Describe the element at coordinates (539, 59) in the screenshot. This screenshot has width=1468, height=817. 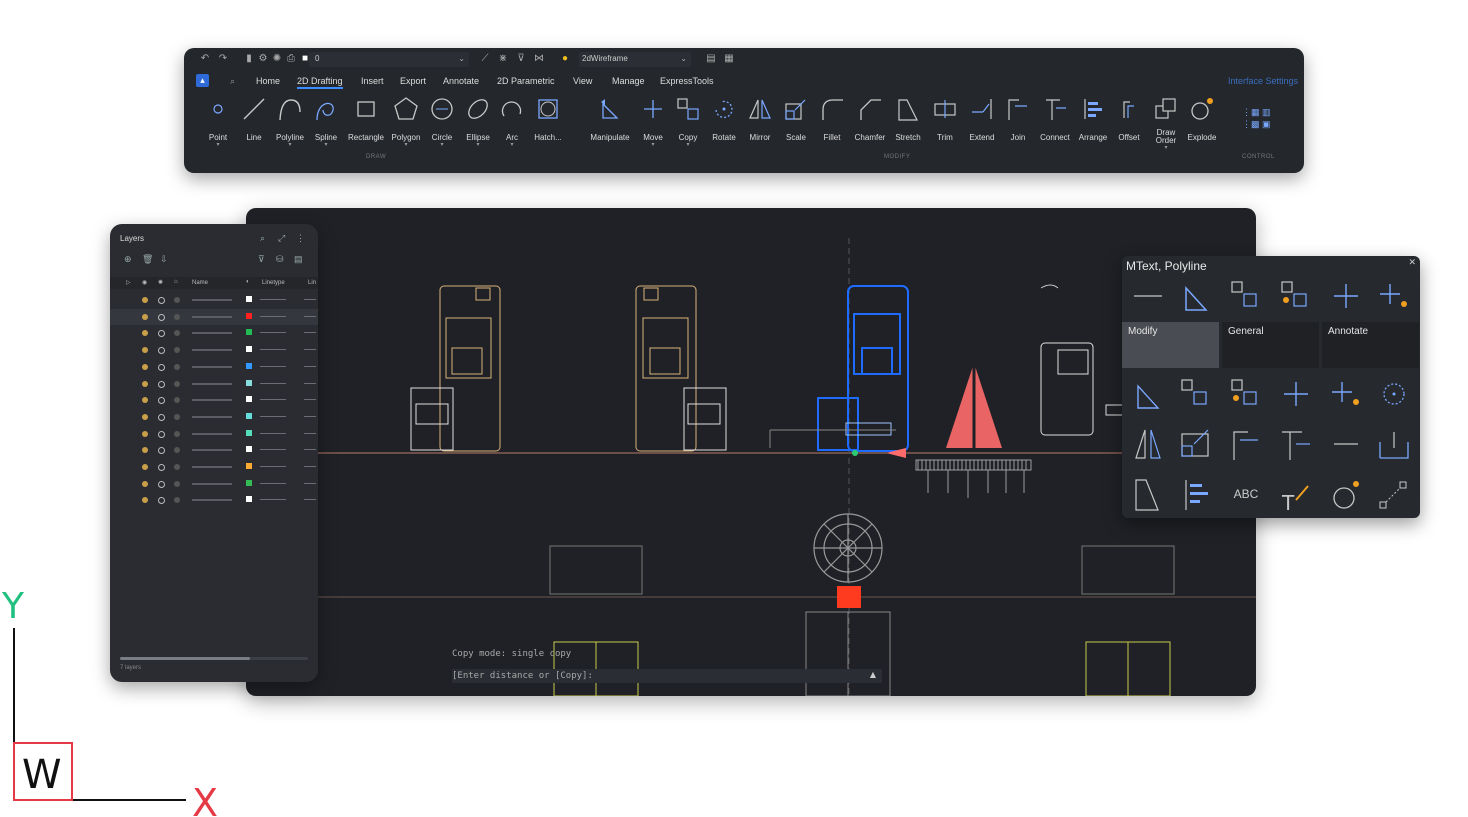
I see `layer-walk-icon: ⋈` at that location.